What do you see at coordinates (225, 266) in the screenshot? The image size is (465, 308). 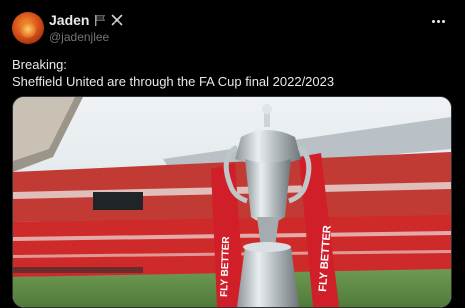 I see `svg-text: FLY BETTER` at bounding box center [225, 266].